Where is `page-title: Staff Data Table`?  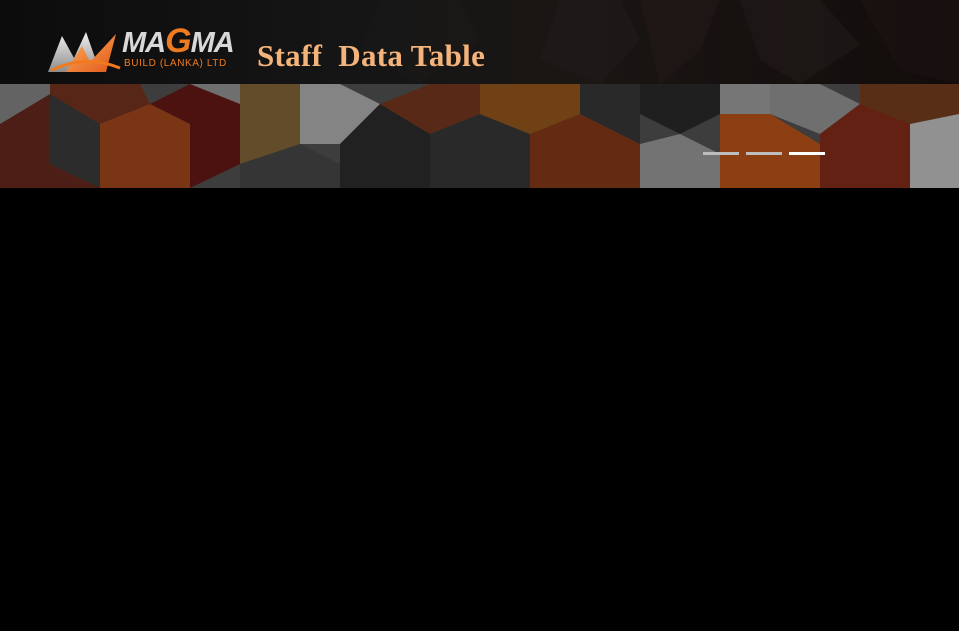
page-title: Staff Data Table is located at coordinates (371, 55).